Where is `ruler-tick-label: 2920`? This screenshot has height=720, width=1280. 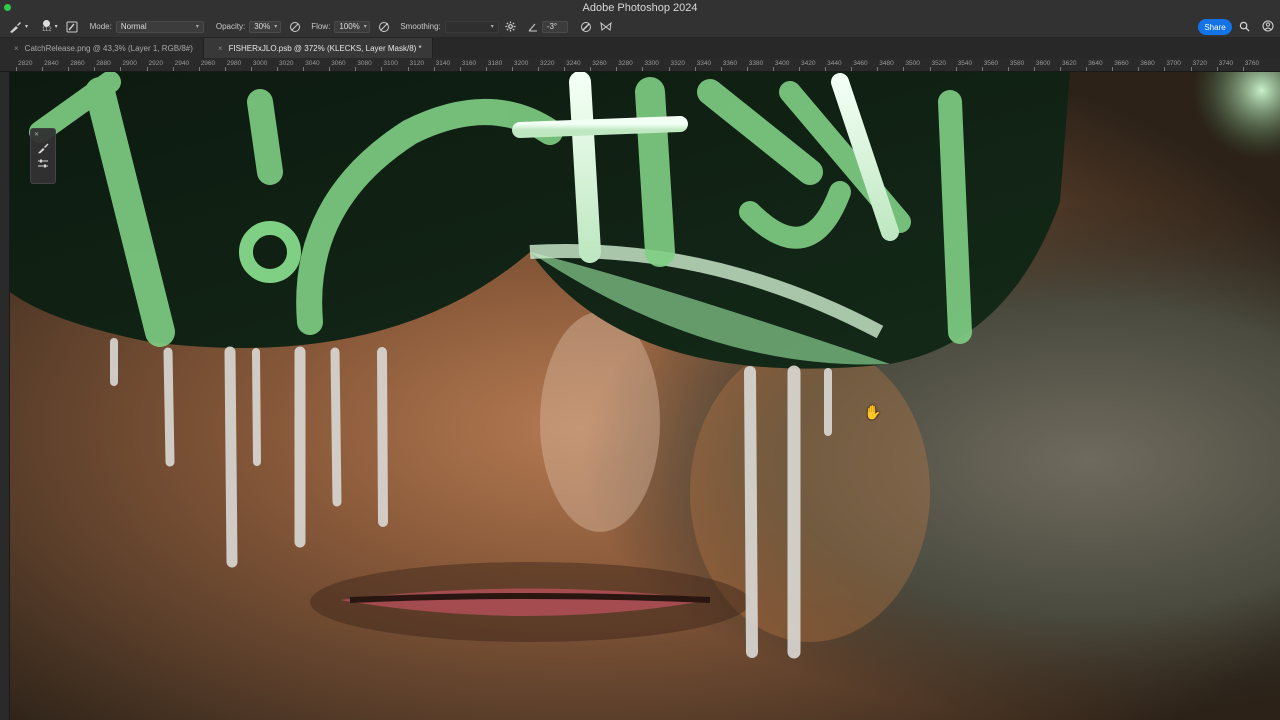 ruler-tick-label: 2920 is located at coordinates (155, 63).